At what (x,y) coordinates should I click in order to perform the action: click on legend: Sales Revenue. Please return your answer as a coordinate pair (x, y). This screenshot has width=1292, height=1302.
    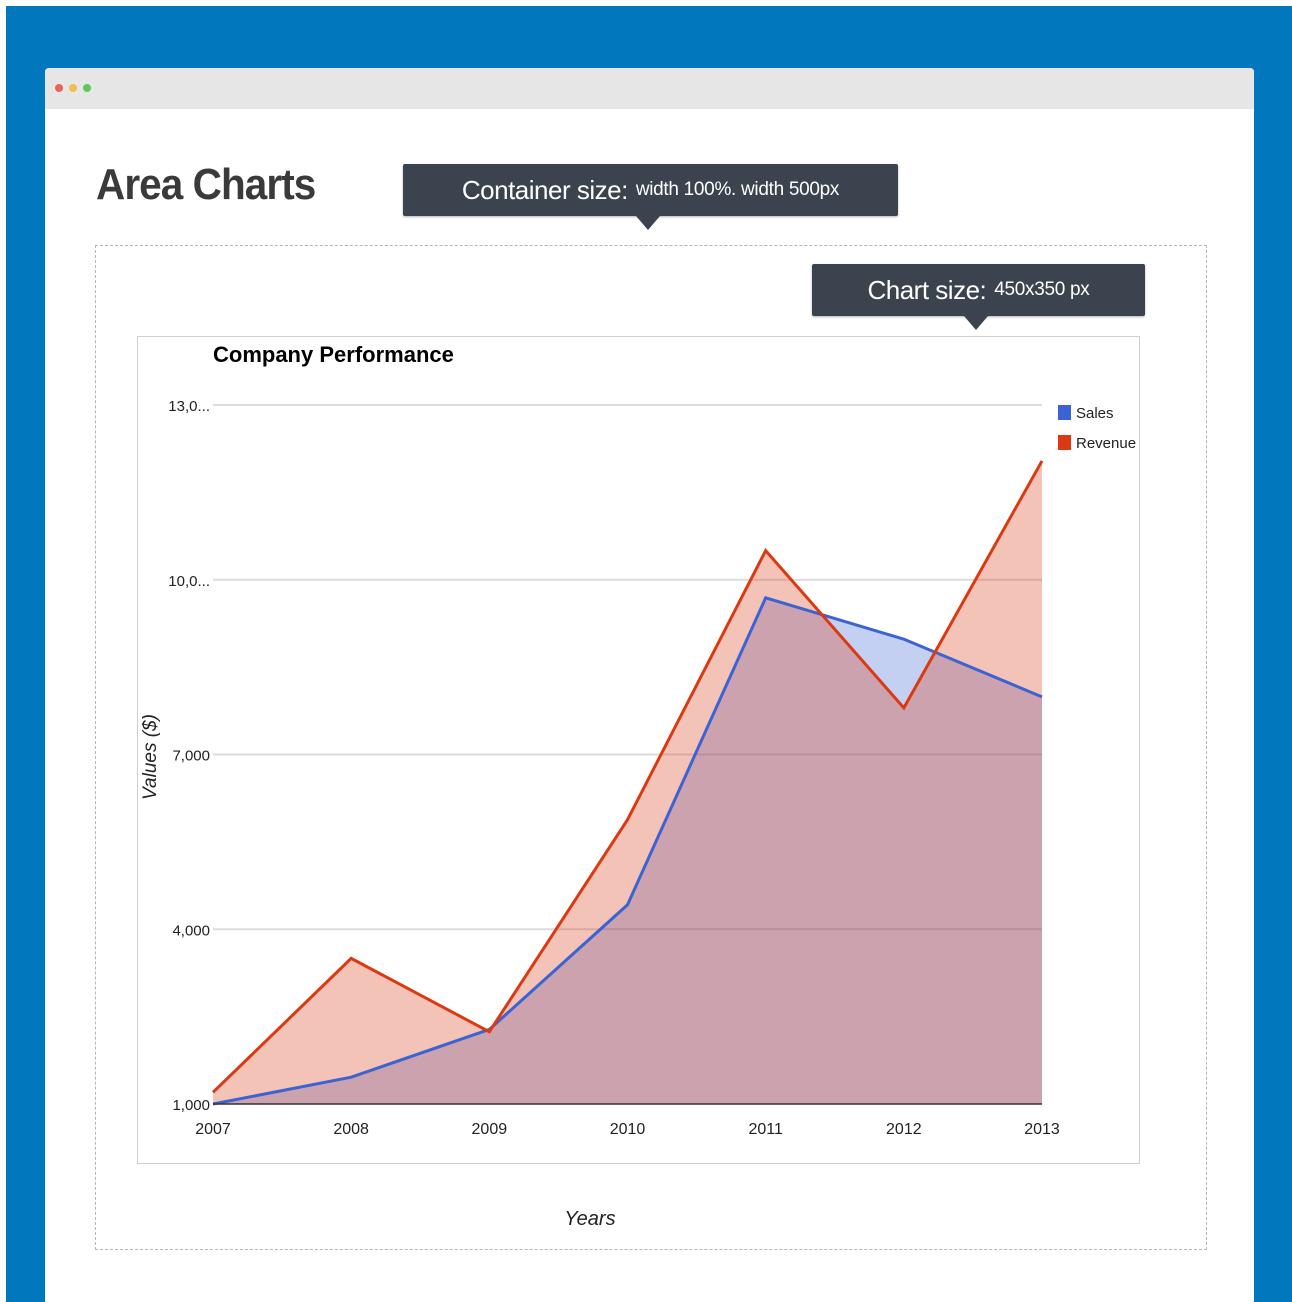
    Looking at the image, I should click on (1097, 428).